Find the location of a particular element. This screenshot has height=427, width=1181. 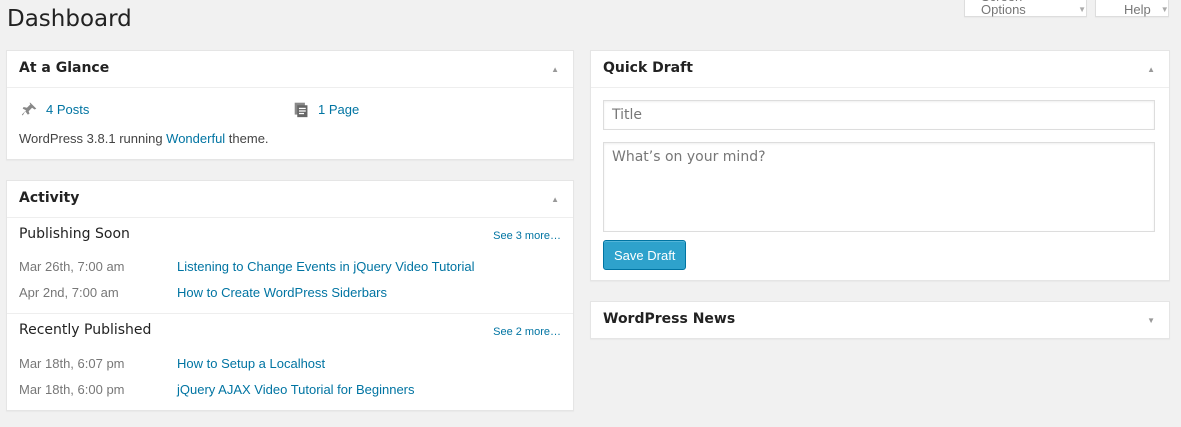

page-title: Dashboard is located at coordinates (69, 19).